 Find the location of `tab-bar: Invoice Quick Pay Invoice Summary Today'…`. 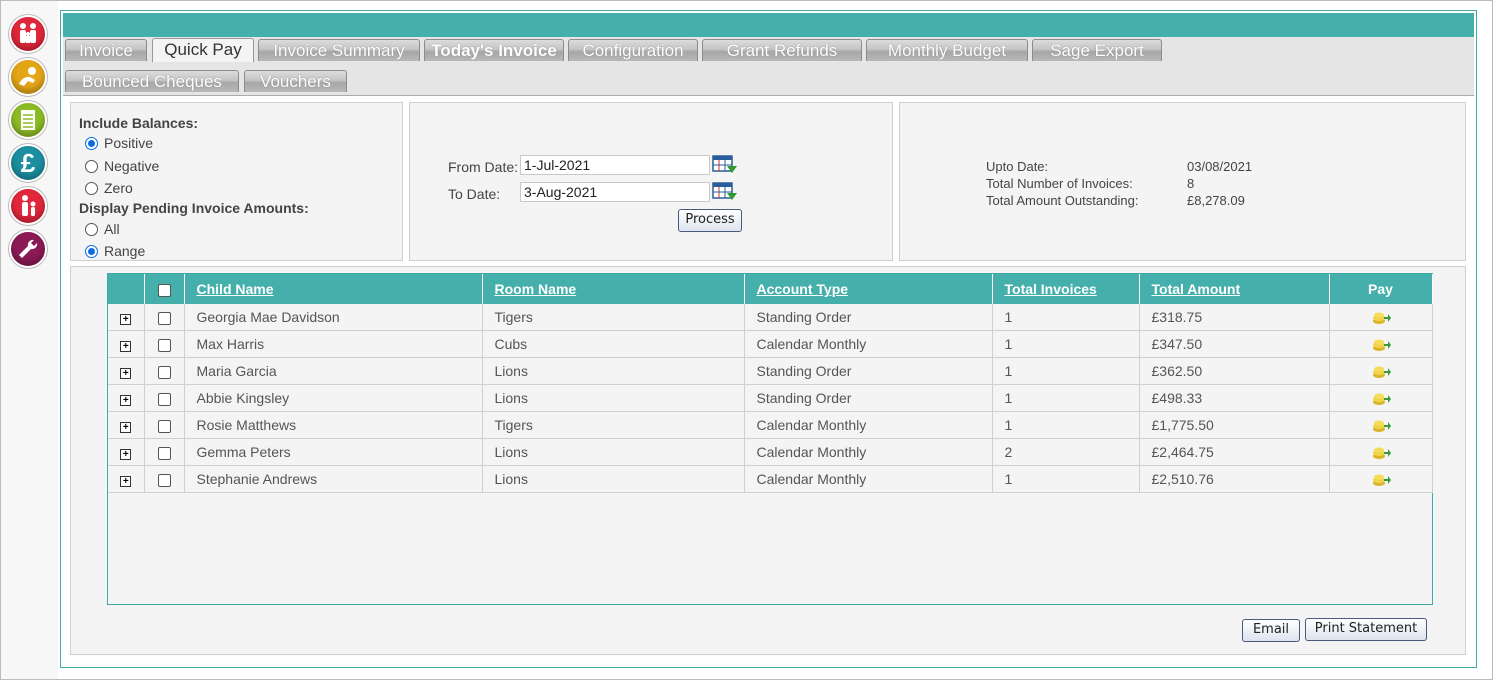

tab-bar: Invoice Quick Pay Invoice Summary Today'… is located at coordinates (768, 66).